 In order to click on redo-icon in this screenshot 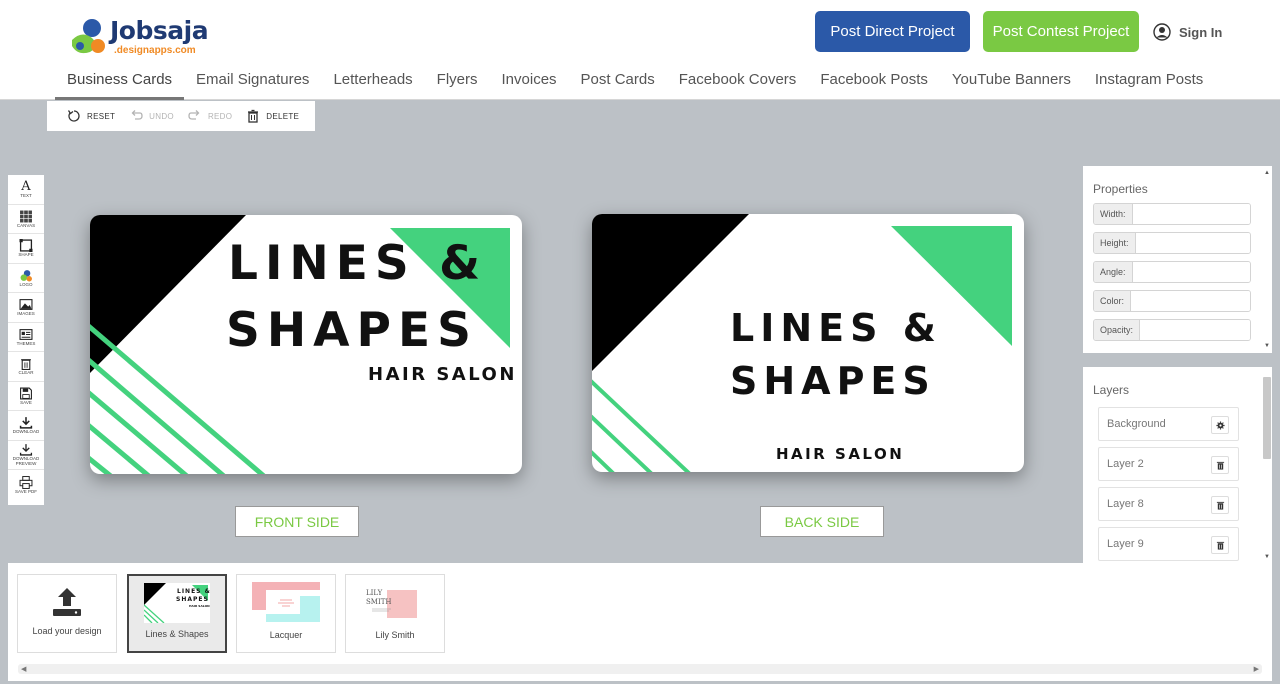, I will do `click(194, 115)`.